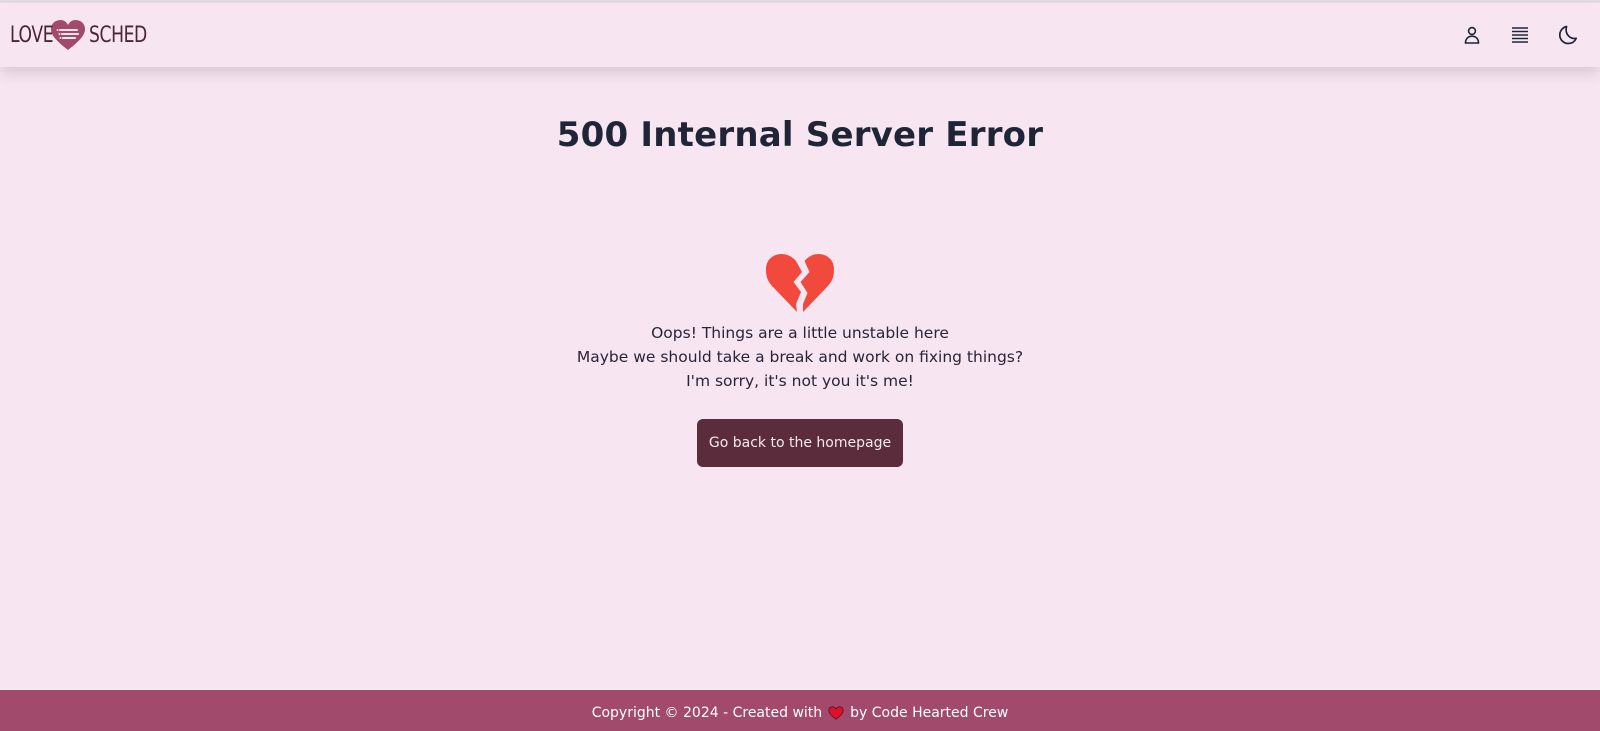  I want to click on heart-icon, so click(836, 712).